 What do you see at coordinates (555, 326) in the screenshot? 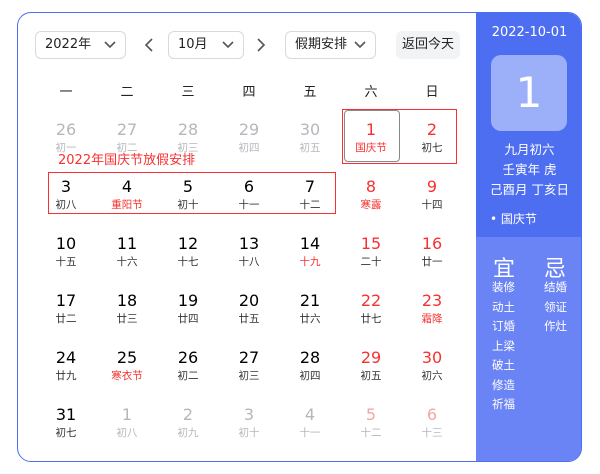
I see `ji-item: 作灶` at bounding box center [555, 326].